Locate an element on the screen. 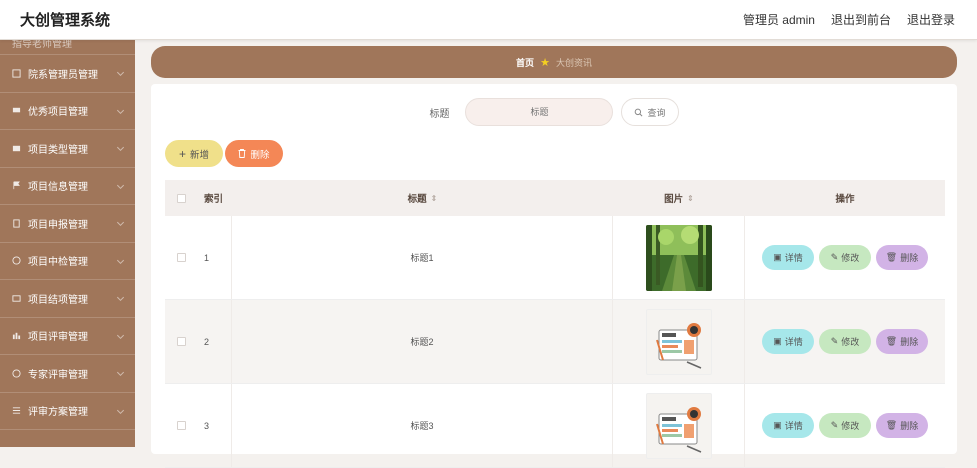 The height and width of the screenshot is (468, 977). row-title: 标题2 is located at coordinates (422, 342).